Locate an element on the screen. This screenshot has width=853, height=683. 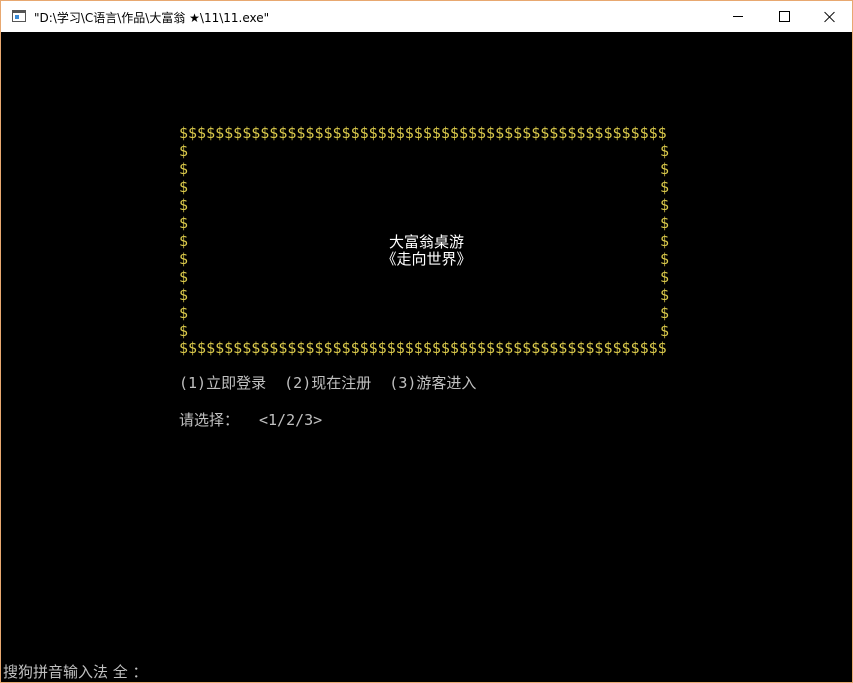
prompt-options: <1/2/3> is located at coordinates (291, 420).